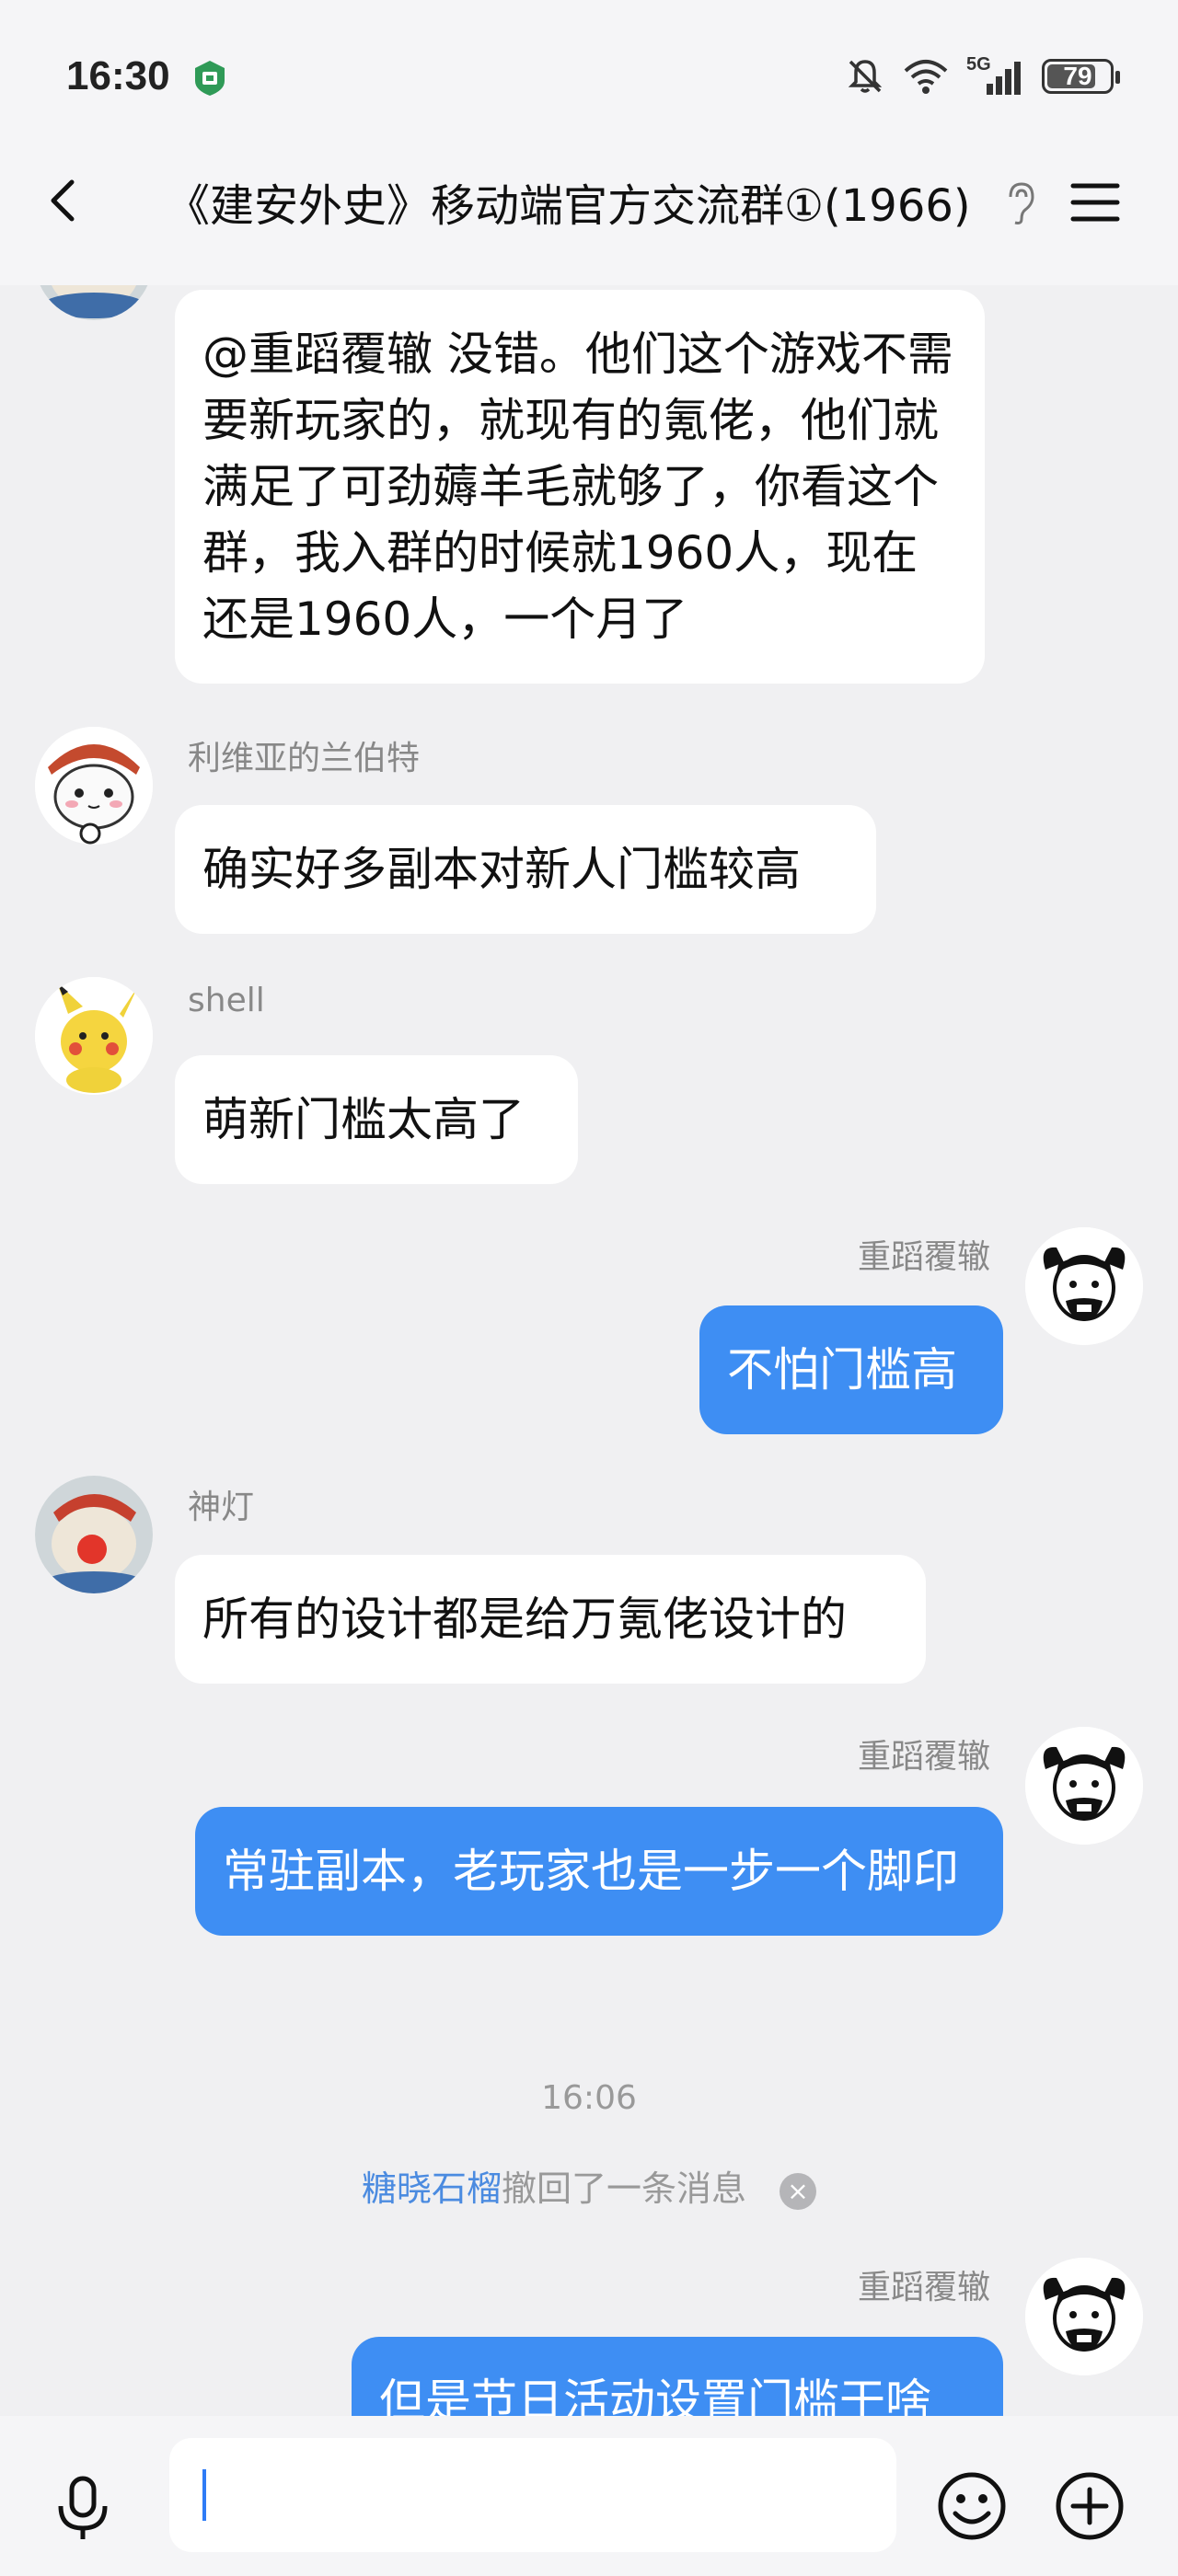 The image size is (1178, 2576). I want to click on message-text: 但是节日活动设置门槛干啥, so click(655, 2395).